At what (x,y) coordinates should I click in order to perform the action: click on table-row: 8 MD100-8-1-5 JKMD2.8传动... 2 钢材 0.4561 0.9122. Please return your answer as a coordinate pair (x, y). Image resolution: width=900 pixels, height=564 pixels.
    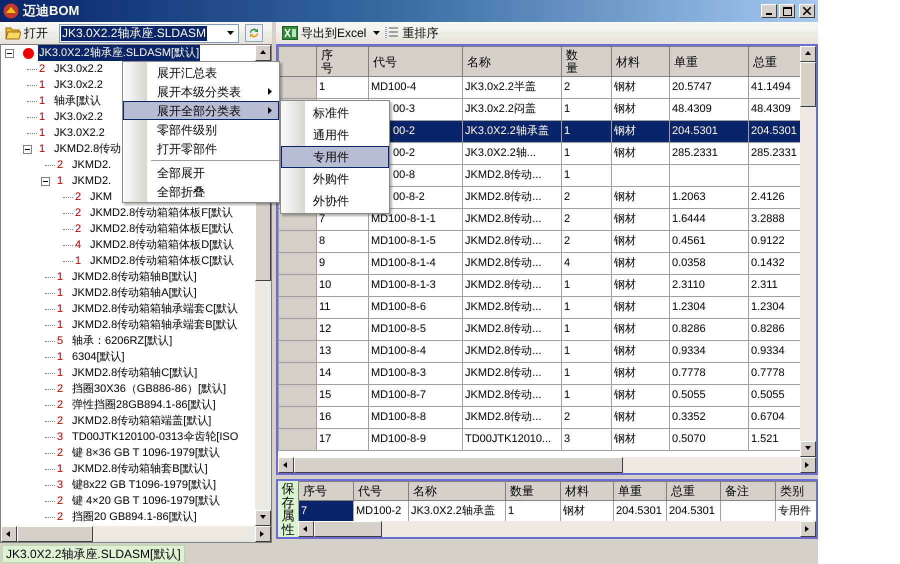
    Looking at the image, I should click on (539, 241).